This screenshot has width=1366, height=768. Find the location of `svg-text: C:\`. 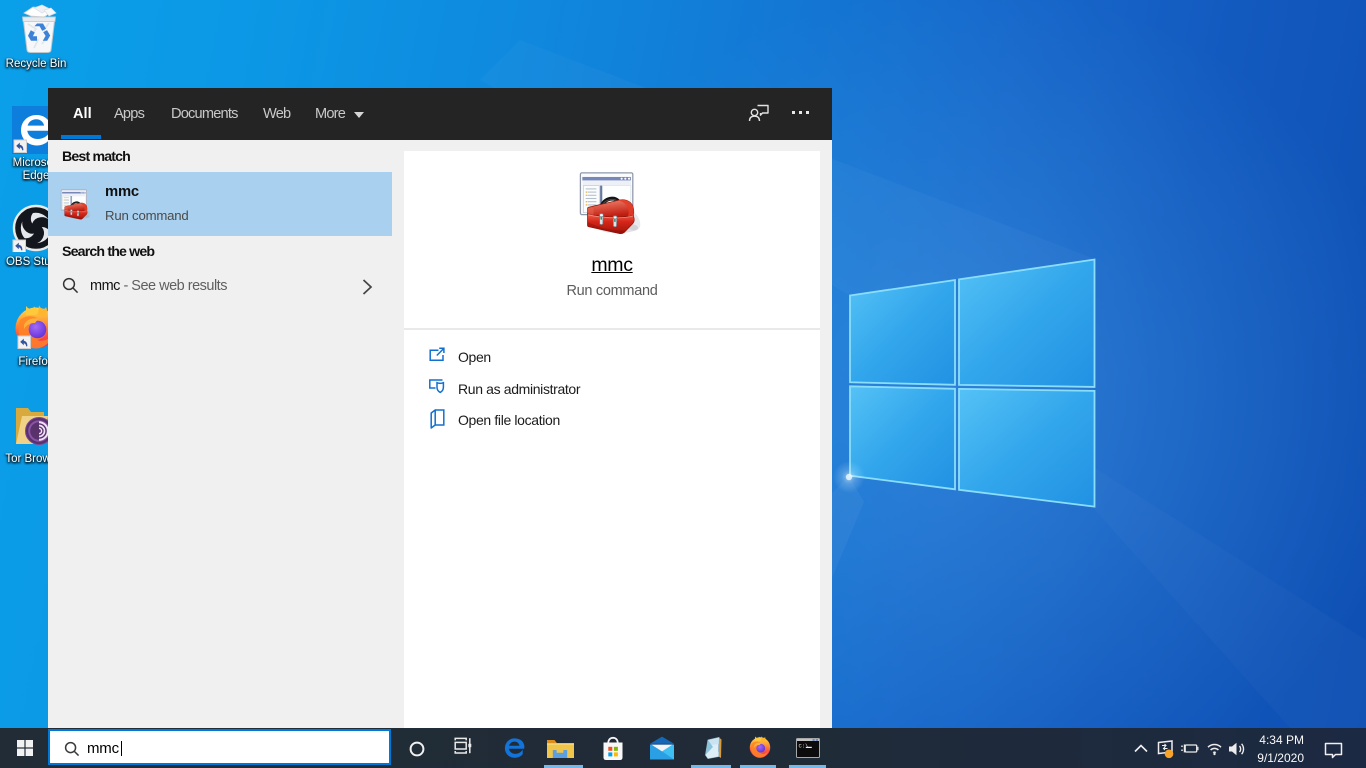

svg-text: C:\ is located at coordinates (804, 746).